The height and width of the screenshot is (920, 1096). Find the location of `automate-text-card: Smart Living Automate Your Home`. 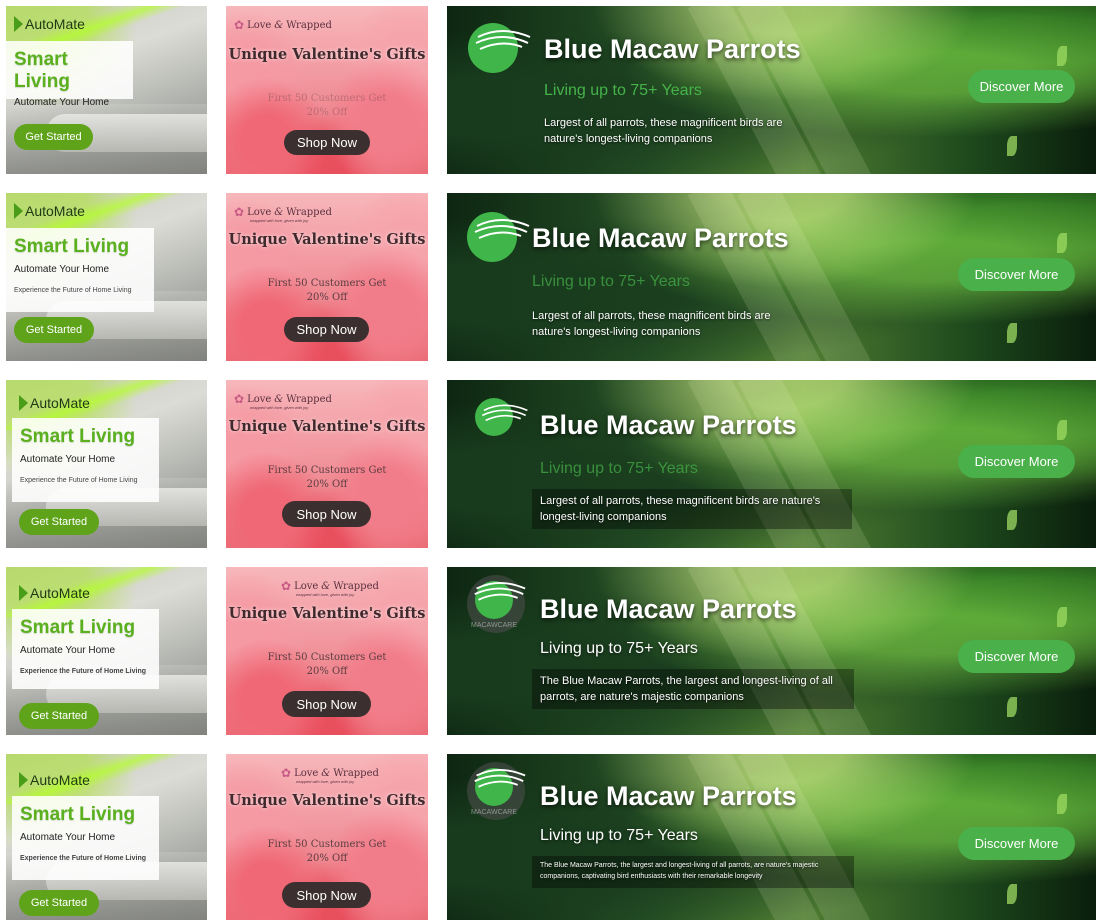

automate-text-card: Smart Living Automate Your Home is located at coordinates (69, 74).